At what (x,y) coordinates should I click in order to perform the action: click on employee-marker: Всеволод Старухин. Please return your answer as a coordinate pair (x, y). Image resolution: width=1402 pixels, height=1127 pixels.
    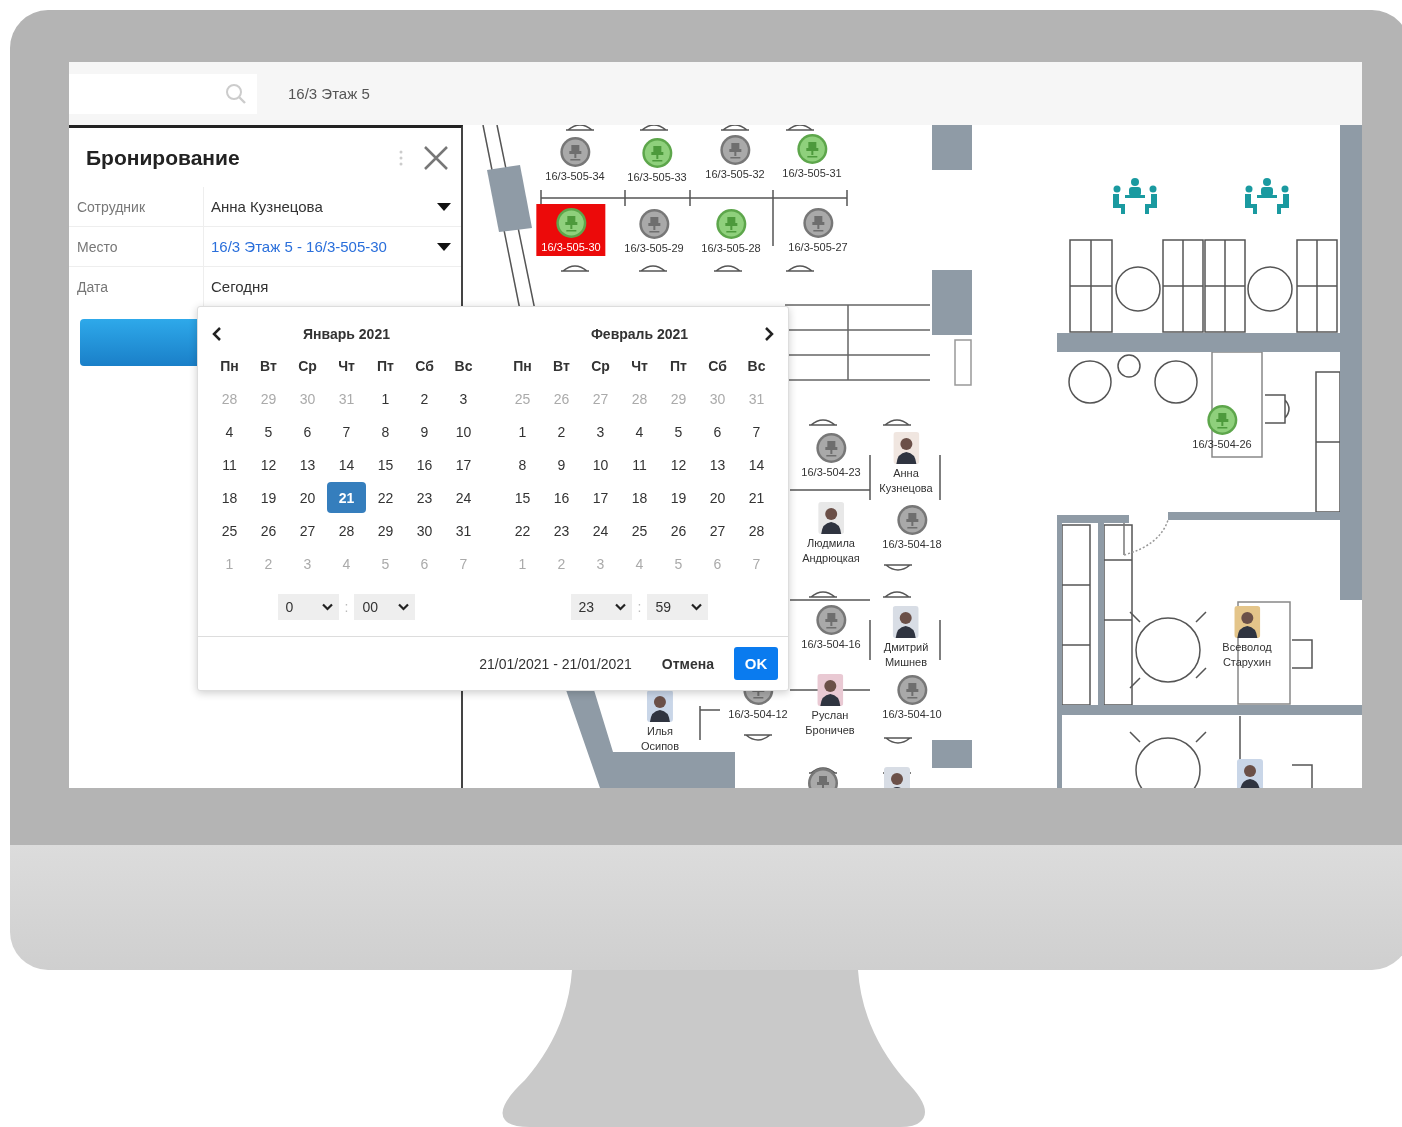
    Looking at the image, I should click on (1247, 638).